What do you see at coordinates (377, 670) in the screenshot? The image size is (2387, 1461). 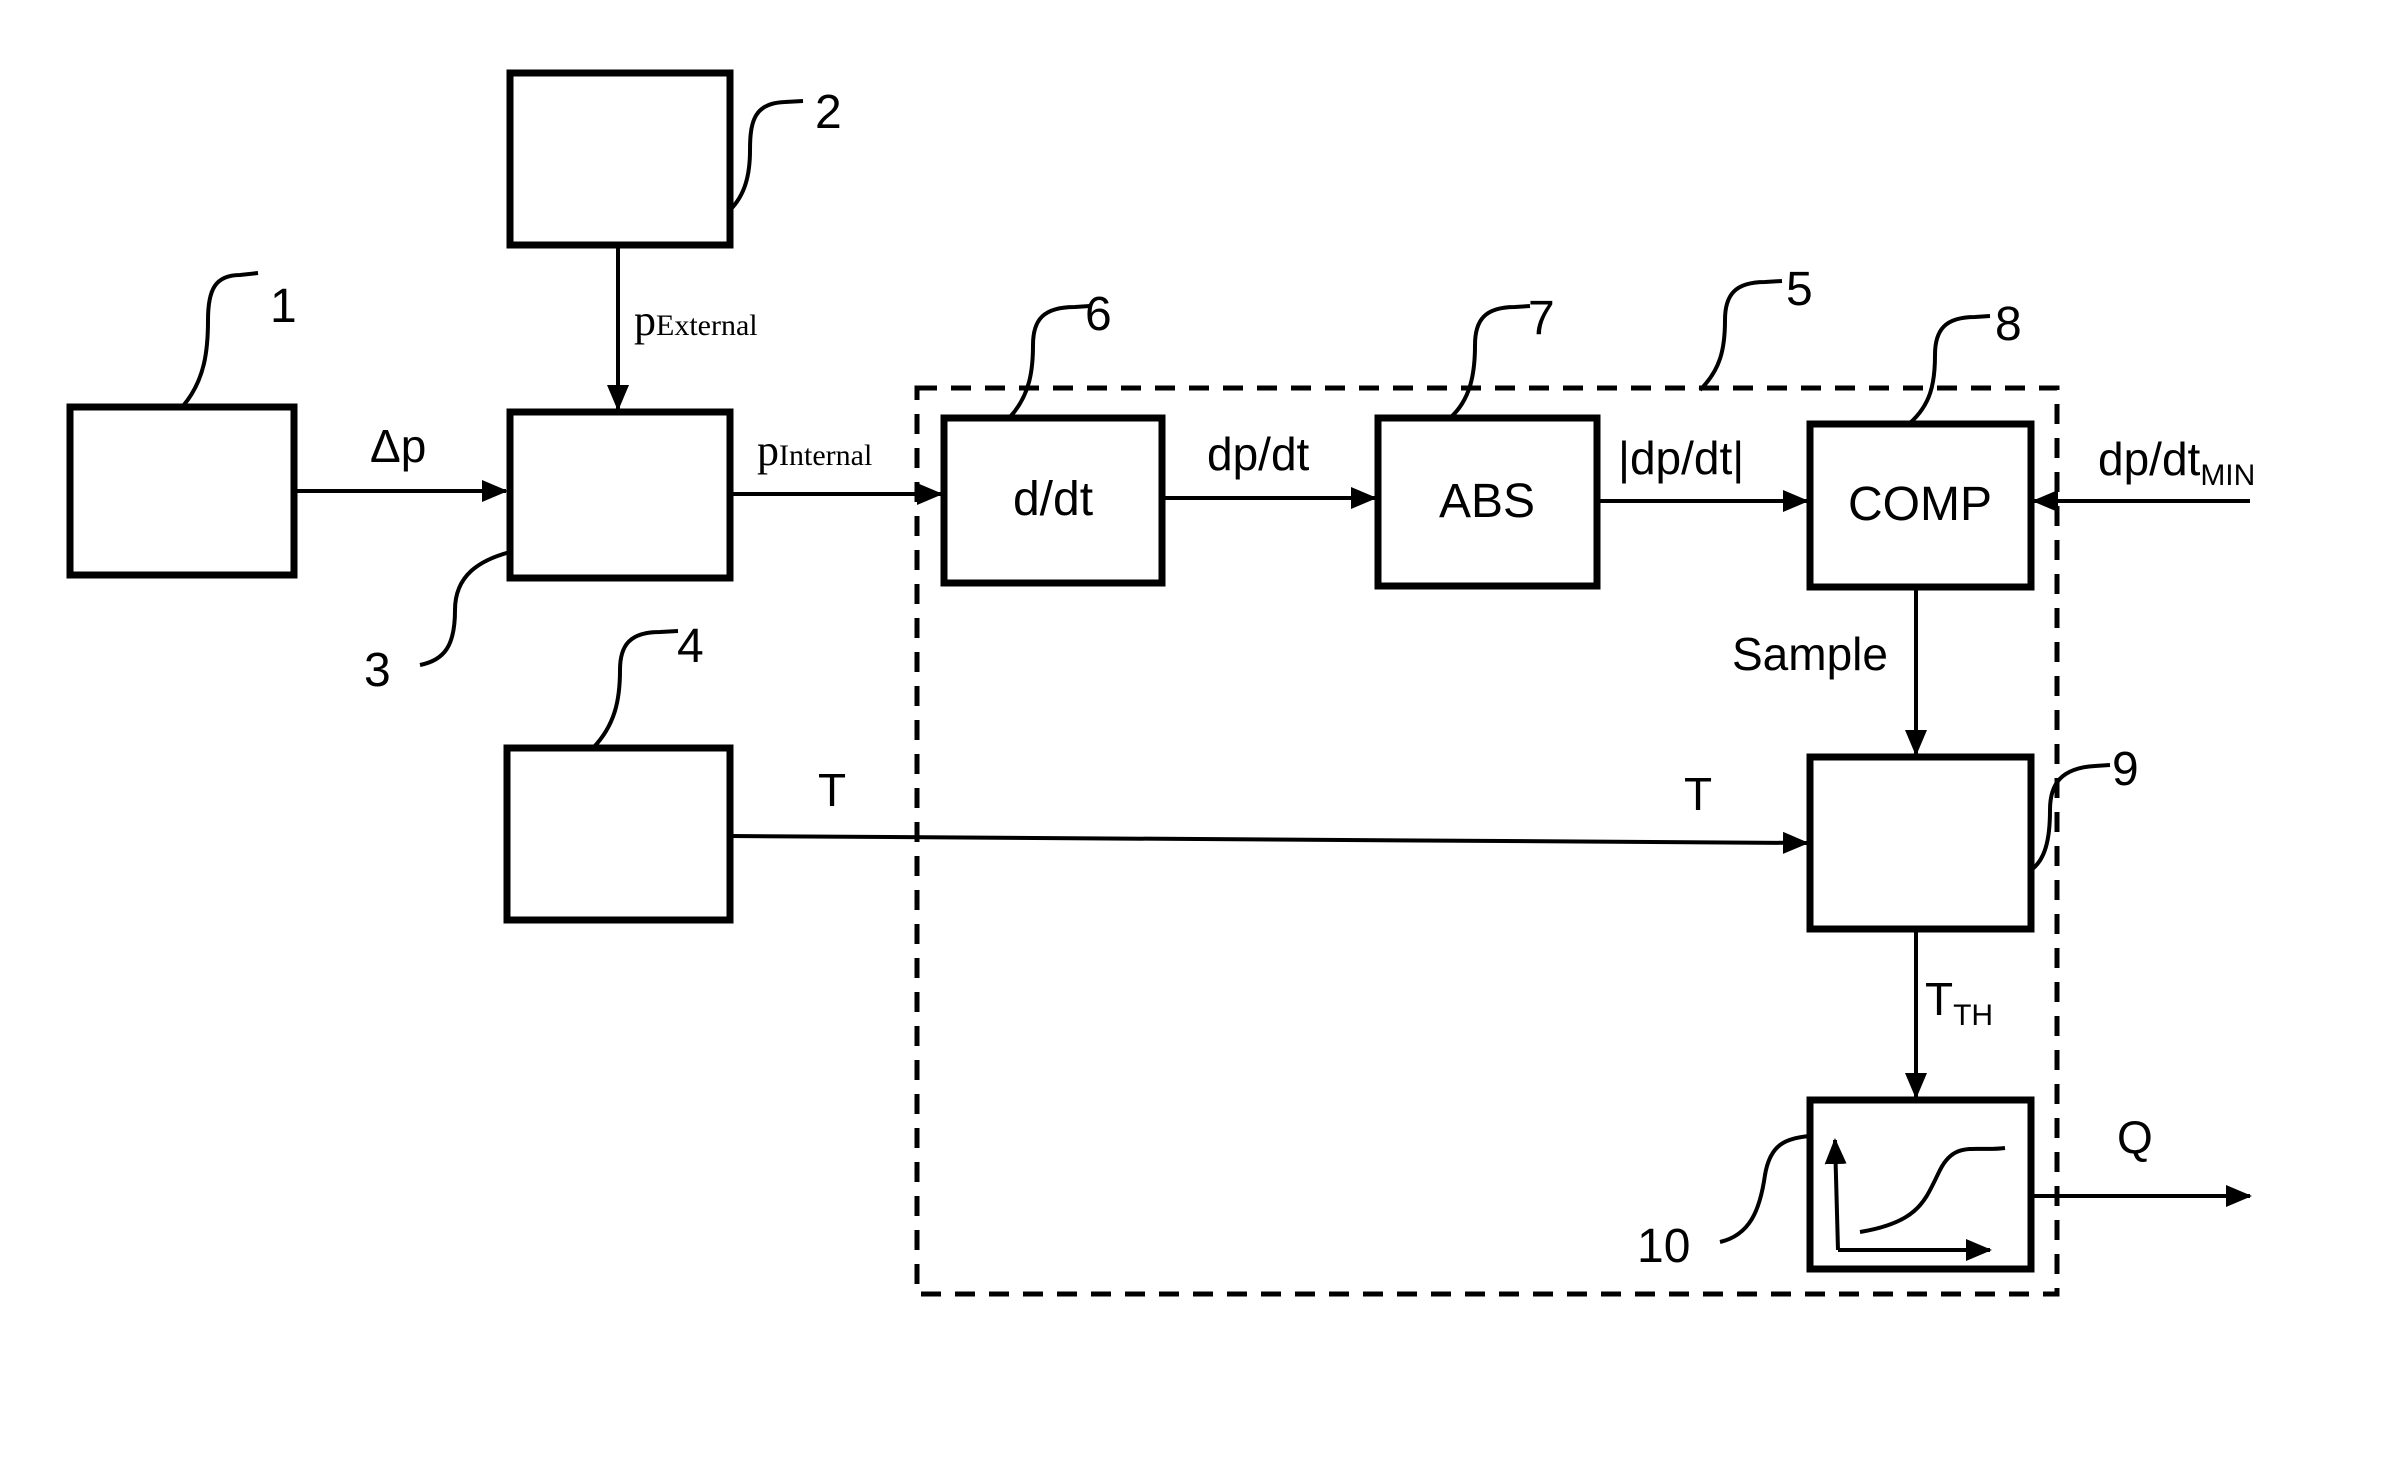 I see `ref-numeral-3: 3` at bounding box center [377, 670].